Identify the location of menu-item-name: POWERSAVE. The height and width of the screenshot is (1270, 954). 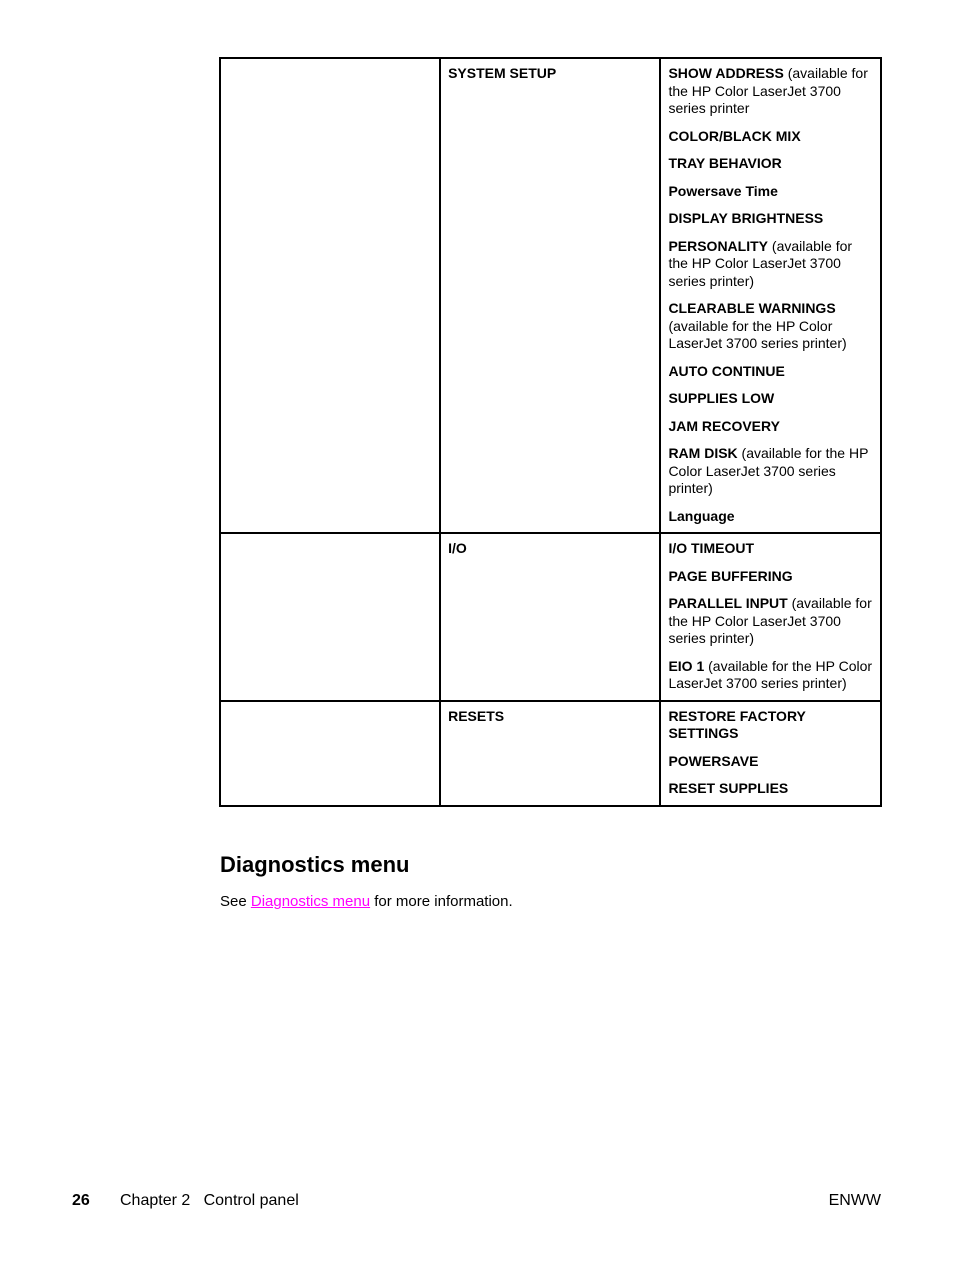
(713, 760).